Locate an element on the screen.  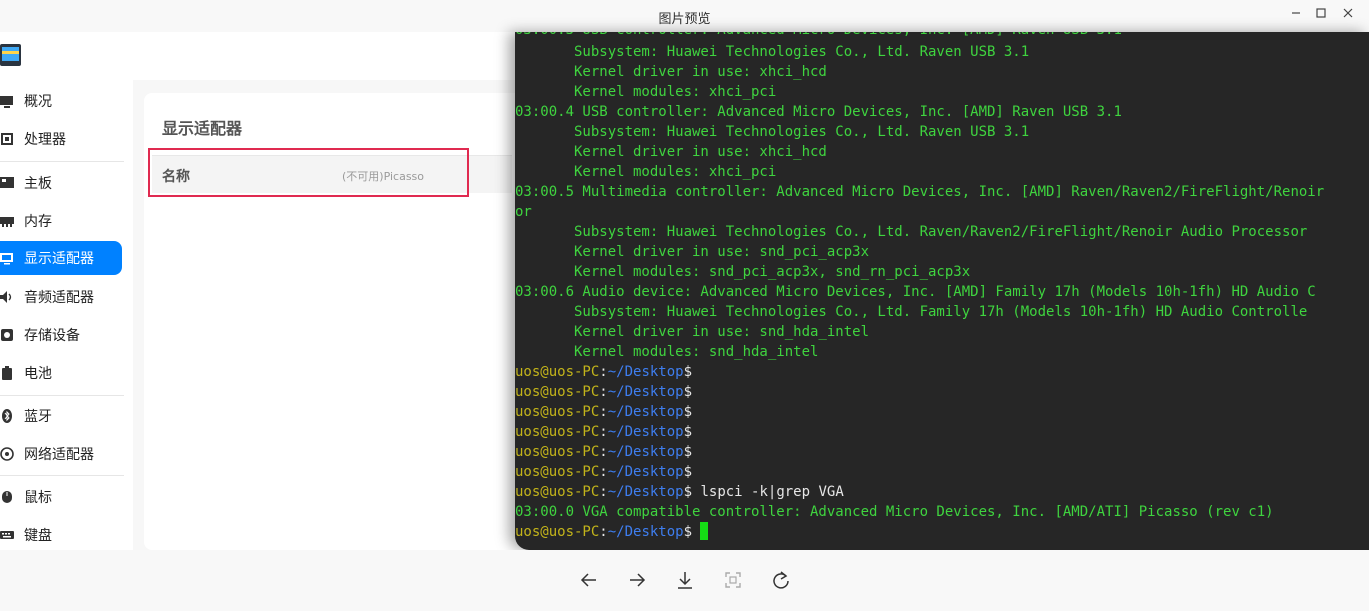
maximize-icon is located at coordinates (1321, 13).